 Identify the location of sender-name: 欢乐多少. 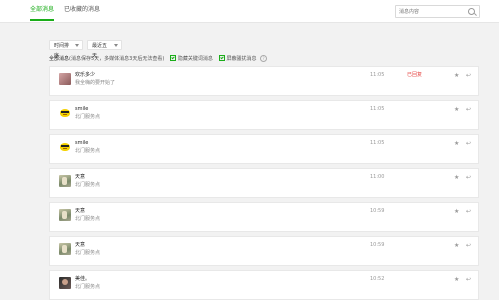
(85, 75).